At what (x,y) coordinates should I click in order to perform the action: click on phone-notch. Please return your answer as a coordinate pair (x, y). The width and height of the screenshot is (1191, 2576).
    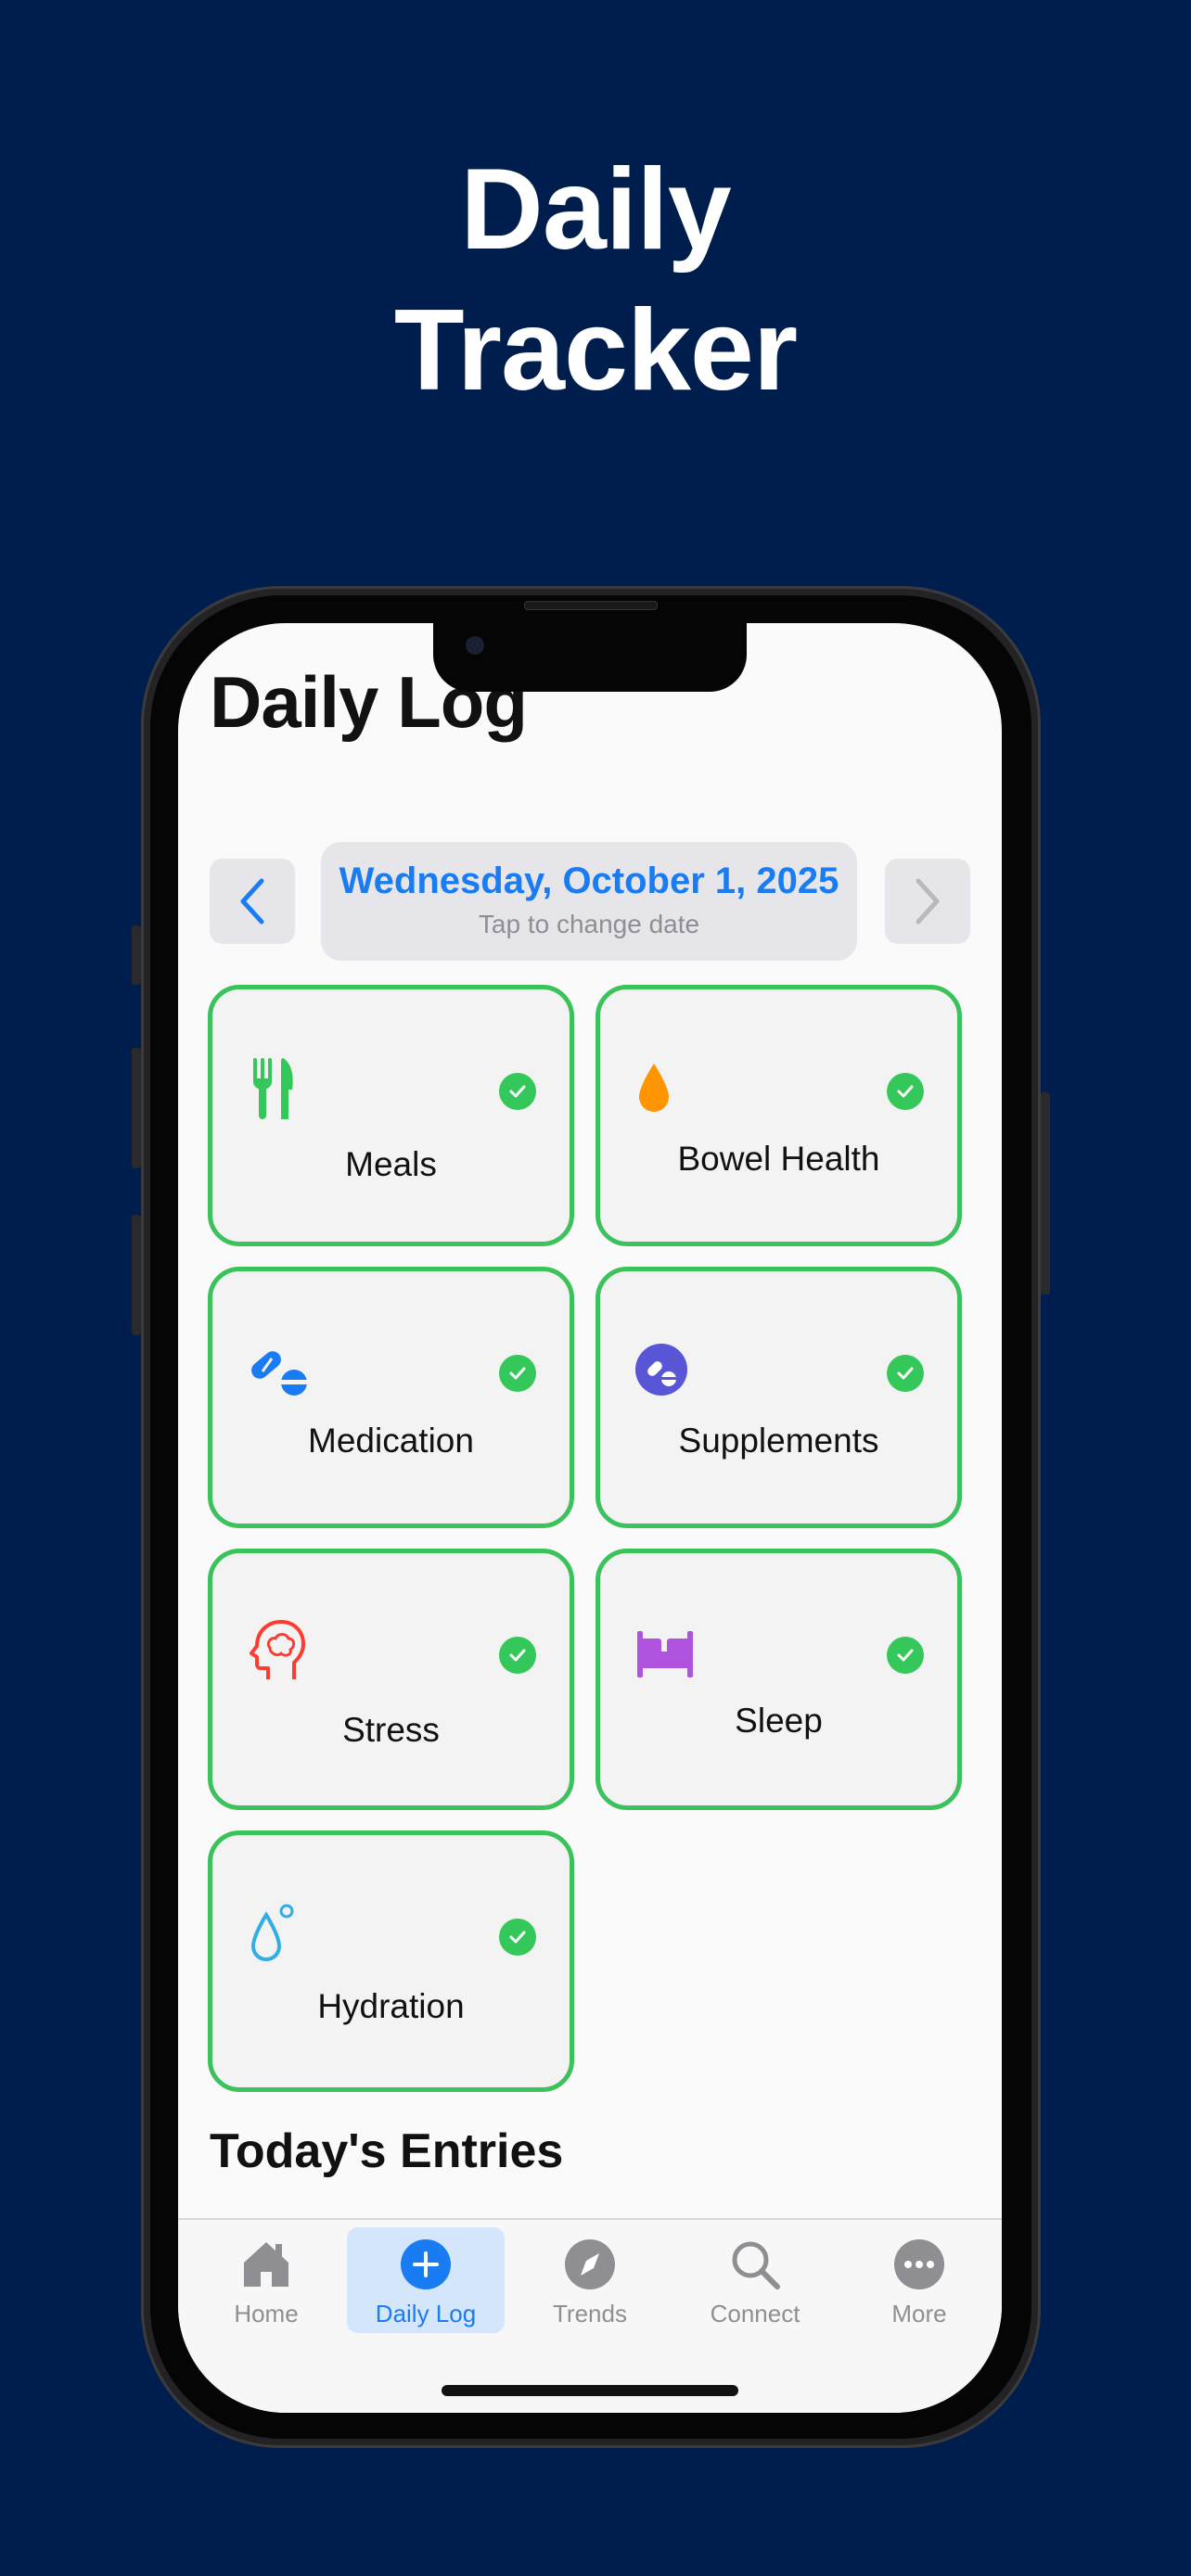
    Looking at the image, I should click on (590, 657).